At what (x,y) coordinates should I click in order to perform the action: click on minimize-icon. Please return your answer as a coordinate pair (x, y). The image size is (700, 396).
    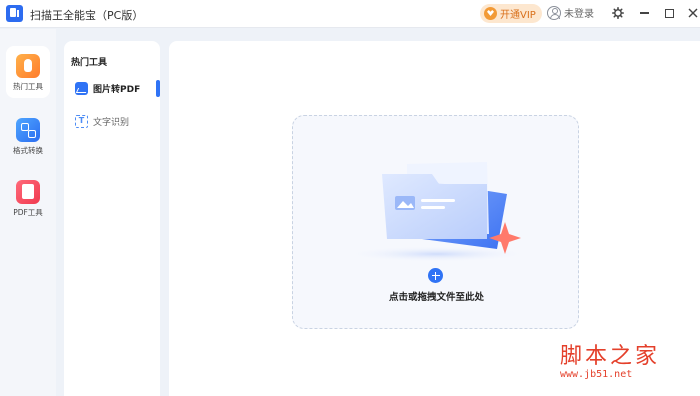
    Looking at the image, I should click on (644, 13).